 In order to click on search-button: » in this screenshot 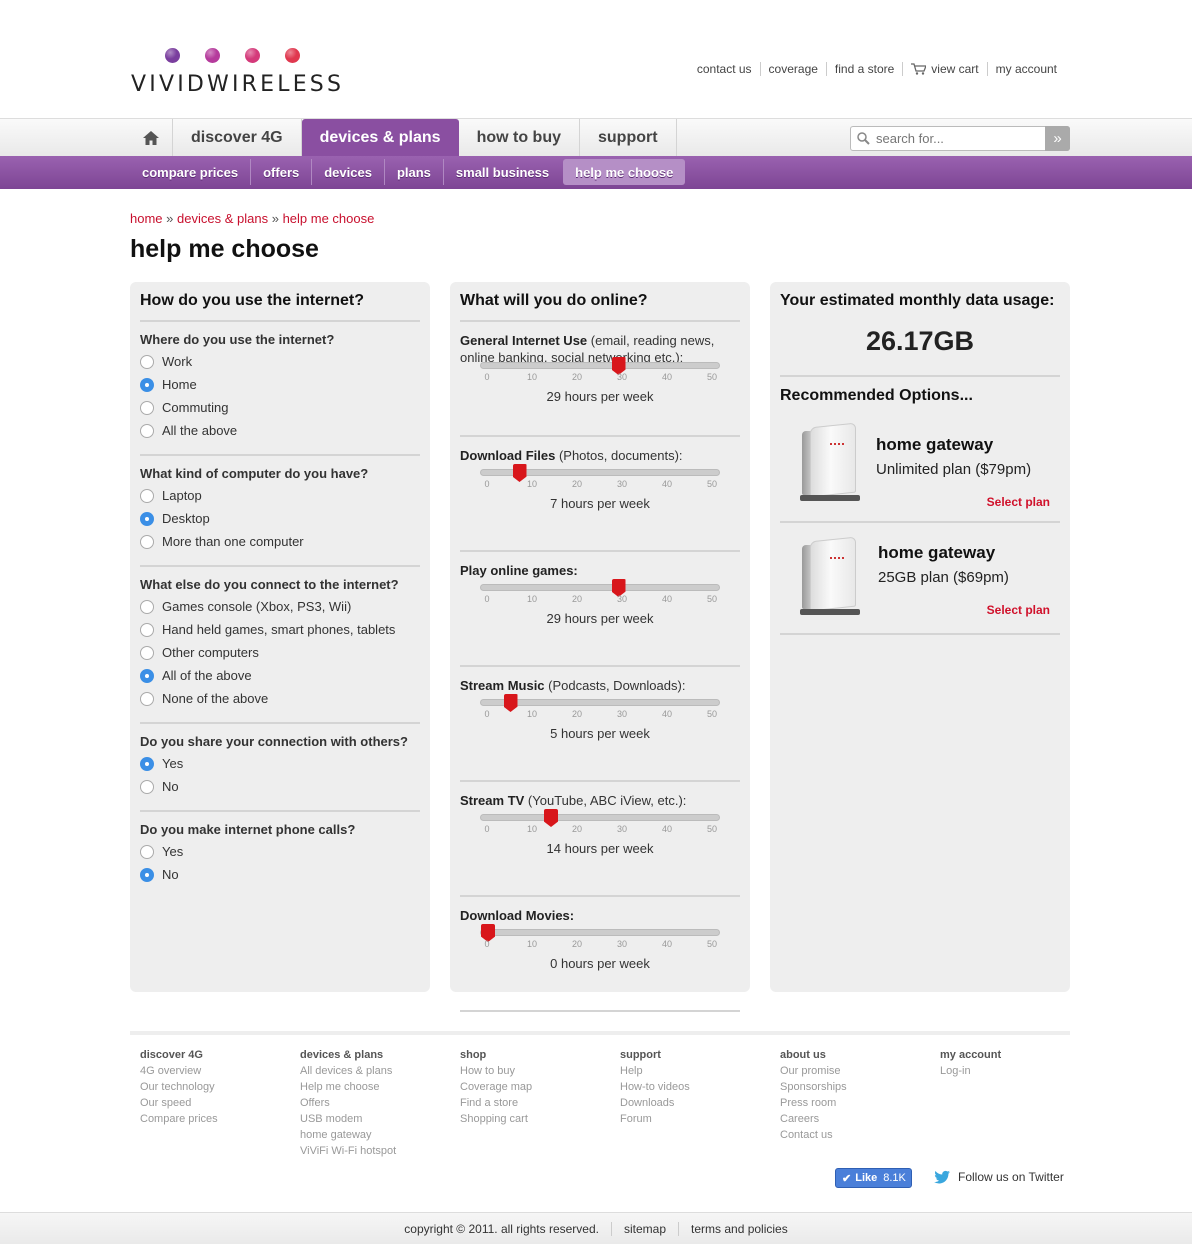, I will do `click(1057, 138)`.